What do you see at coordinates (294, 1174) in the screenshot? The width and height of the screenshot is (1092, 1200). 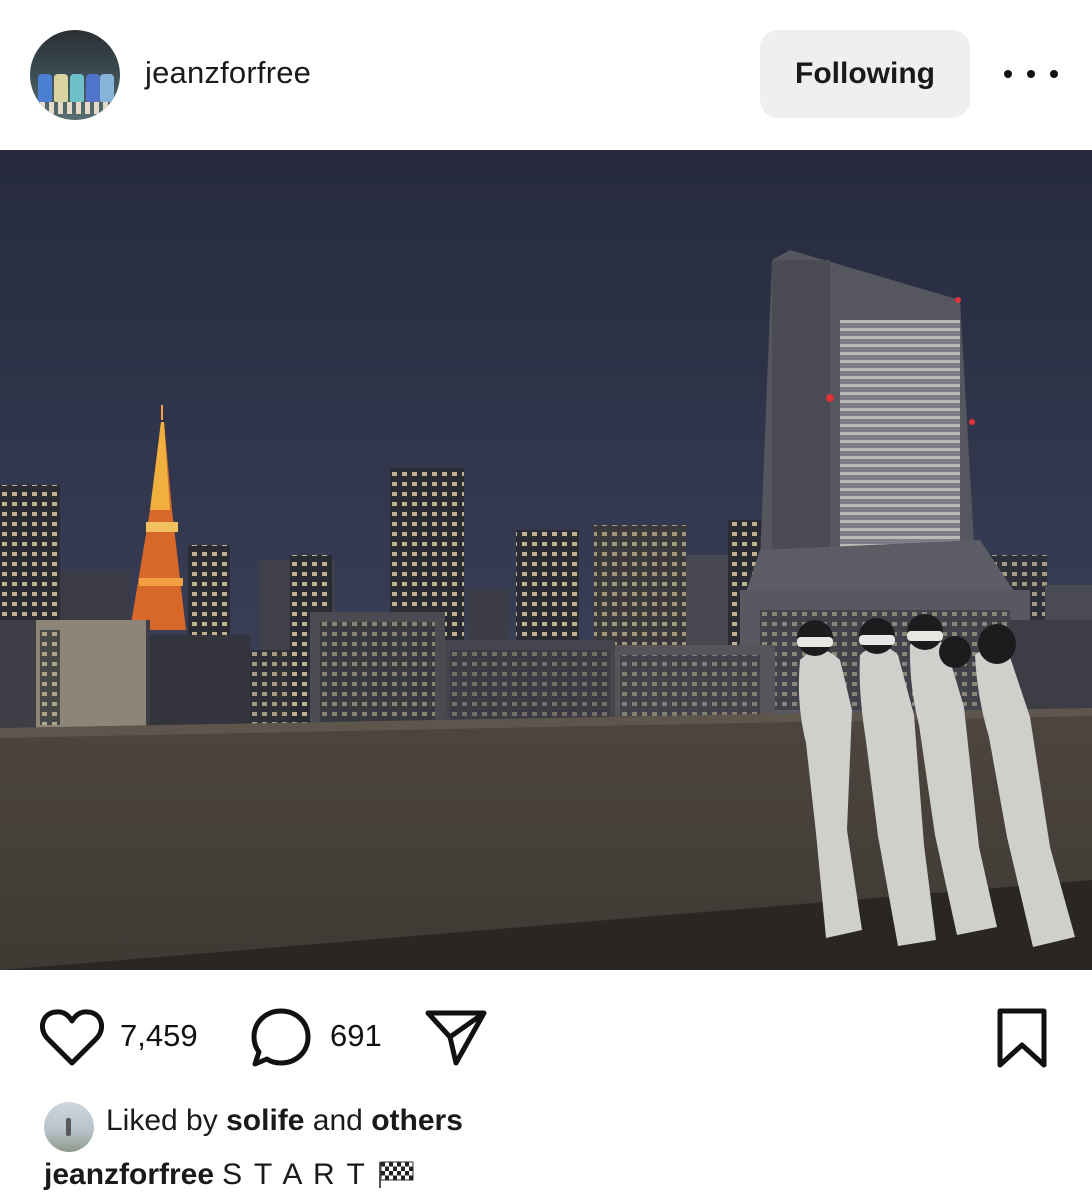 I see `caption-text: S T A R T` at bounding box center [294, 1174].